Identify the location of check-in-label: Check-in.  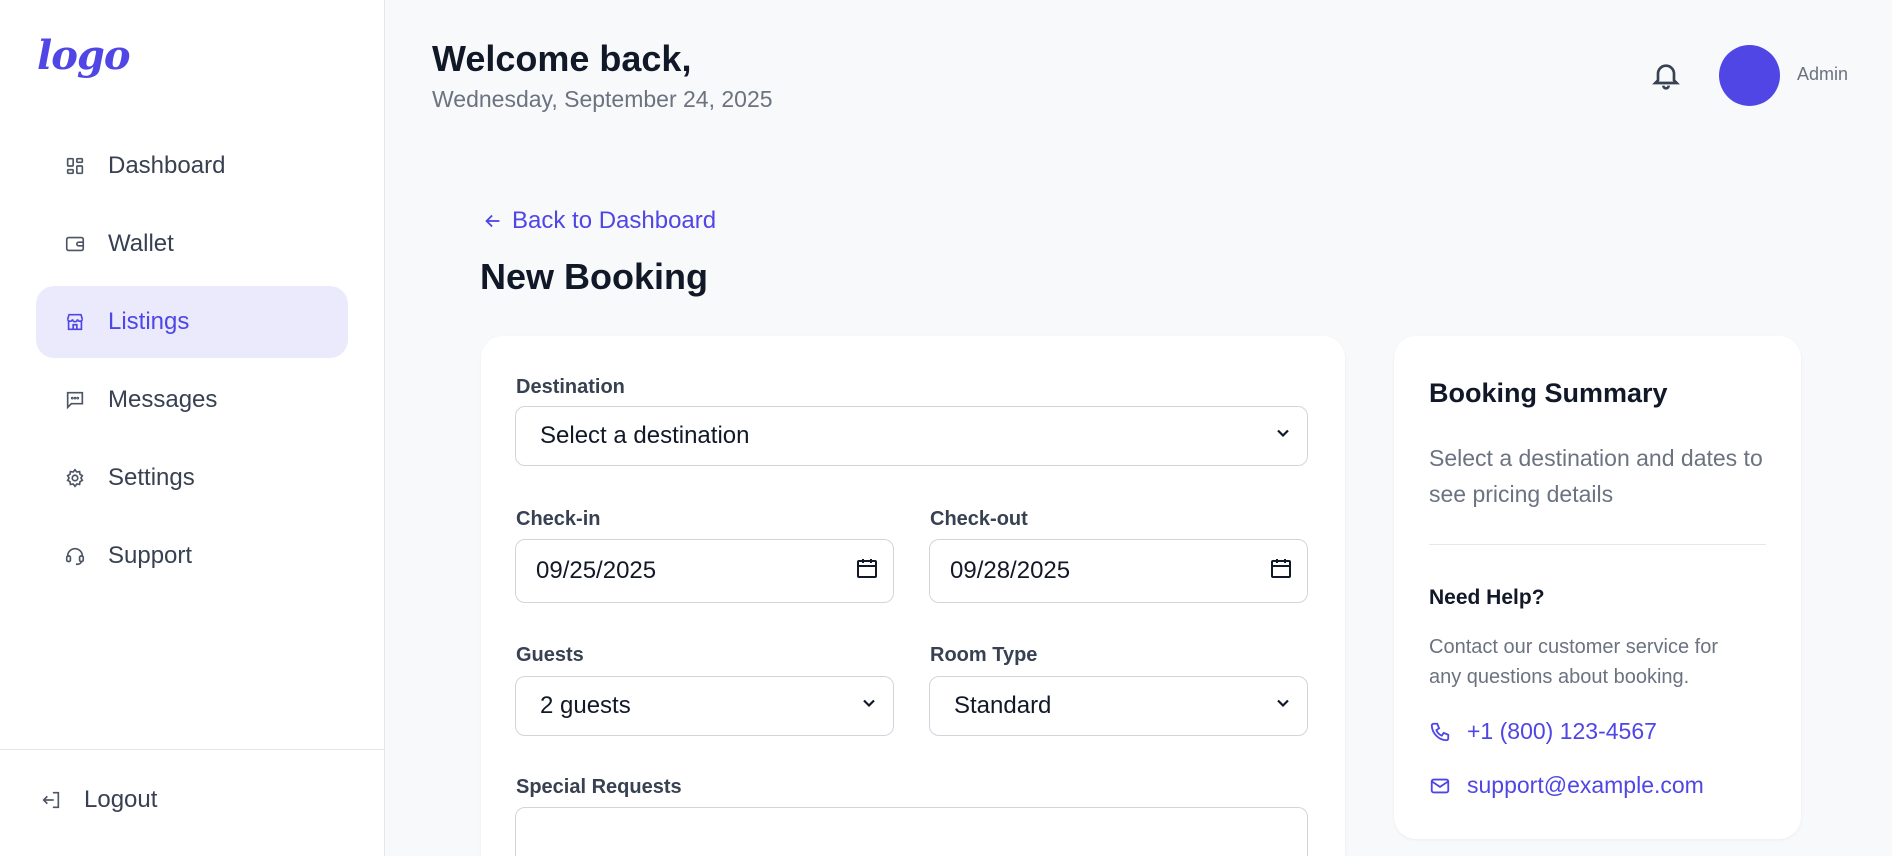
(558, 519).